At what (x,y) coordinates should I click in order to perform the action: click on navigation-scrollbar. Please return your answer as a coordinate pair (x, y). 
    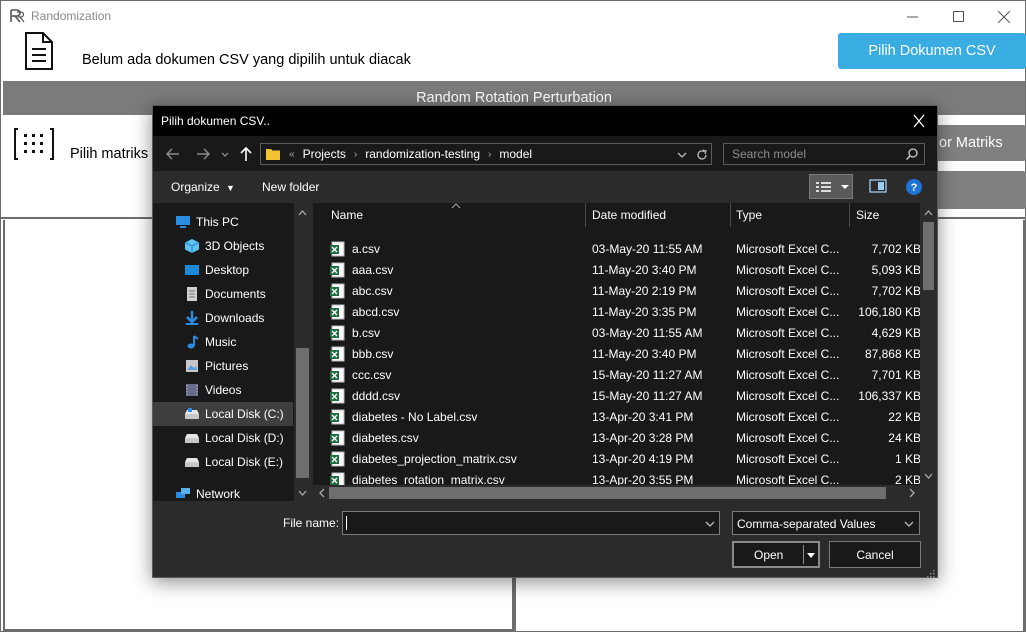
    Looking at the image, I should click on (302, 352).